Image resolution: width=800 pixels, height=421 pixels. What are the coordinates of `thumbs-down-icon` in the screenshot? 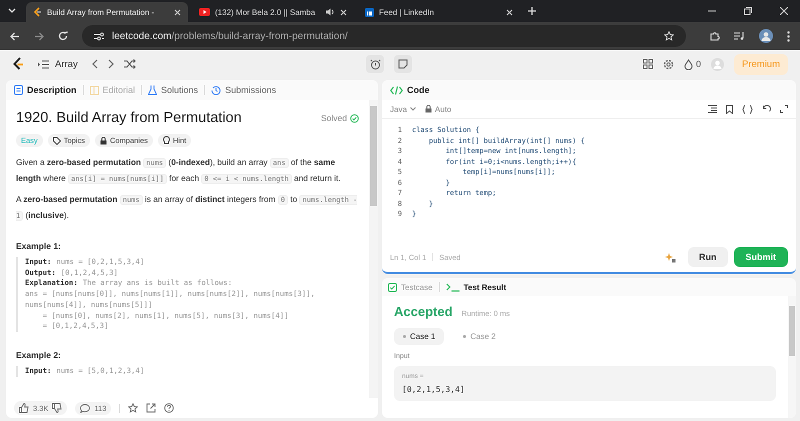 It's located at (57, 408).